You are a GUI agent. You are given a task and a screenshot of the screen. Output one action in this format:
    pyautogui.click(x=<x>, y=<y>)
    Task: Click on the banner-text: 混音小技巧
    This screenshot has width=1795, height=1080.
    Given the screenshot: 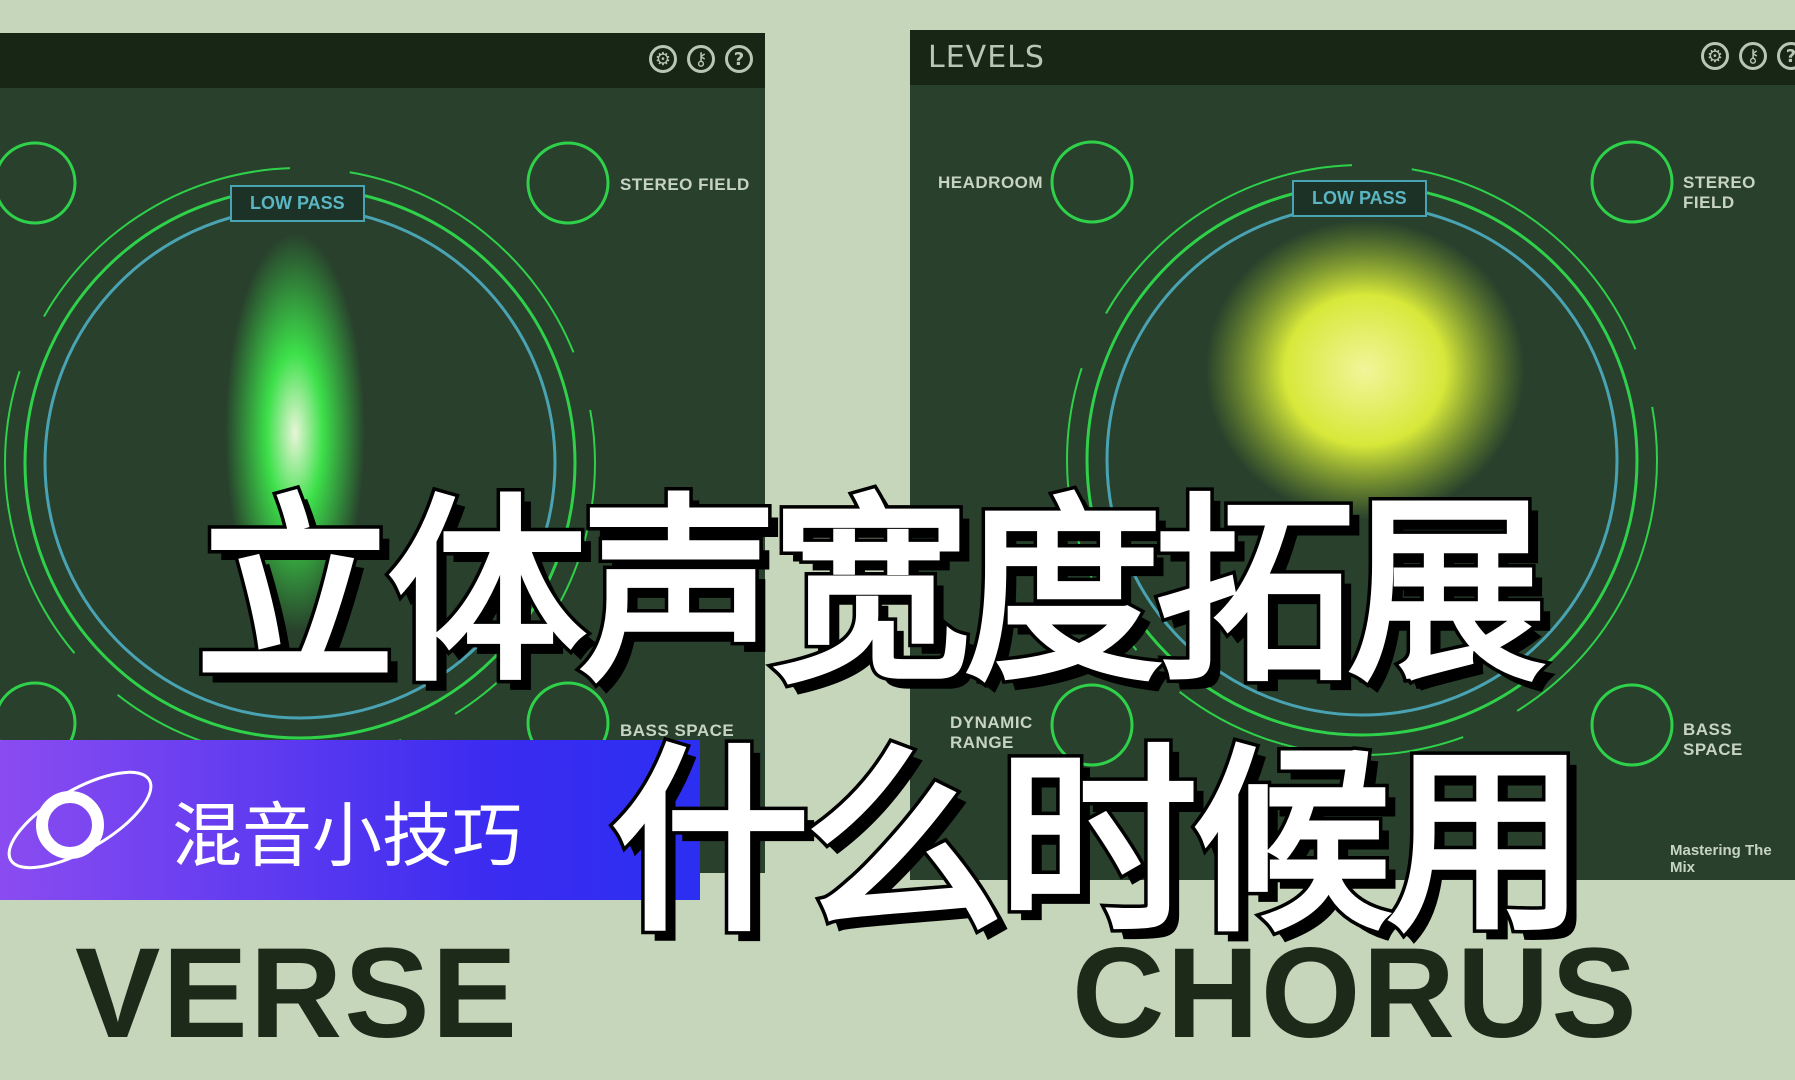 What is the action you would take?
    pyautogui.click(x=347, y=836)
    